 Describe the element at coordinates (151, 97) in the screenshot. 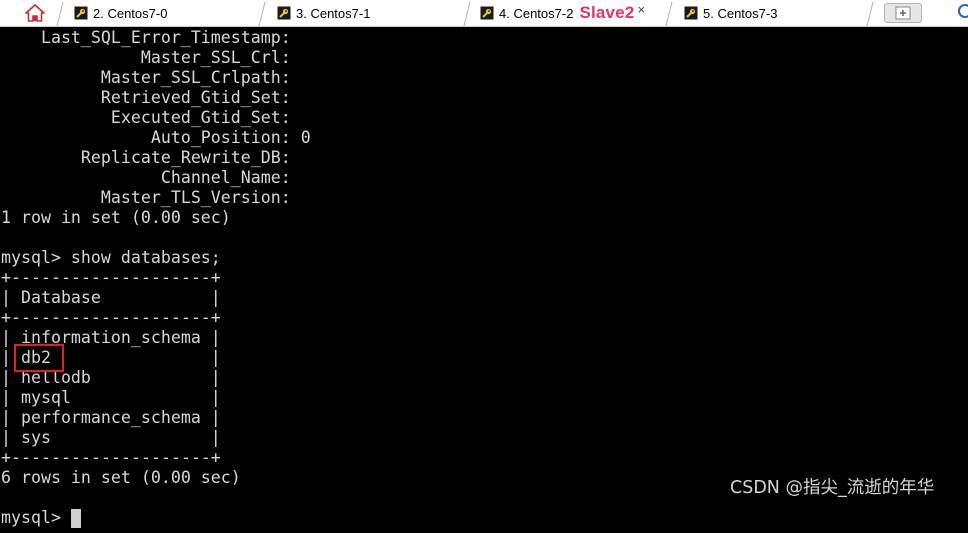

I see `terminal-line: Retrieved_Gtid_Set:` at that location.